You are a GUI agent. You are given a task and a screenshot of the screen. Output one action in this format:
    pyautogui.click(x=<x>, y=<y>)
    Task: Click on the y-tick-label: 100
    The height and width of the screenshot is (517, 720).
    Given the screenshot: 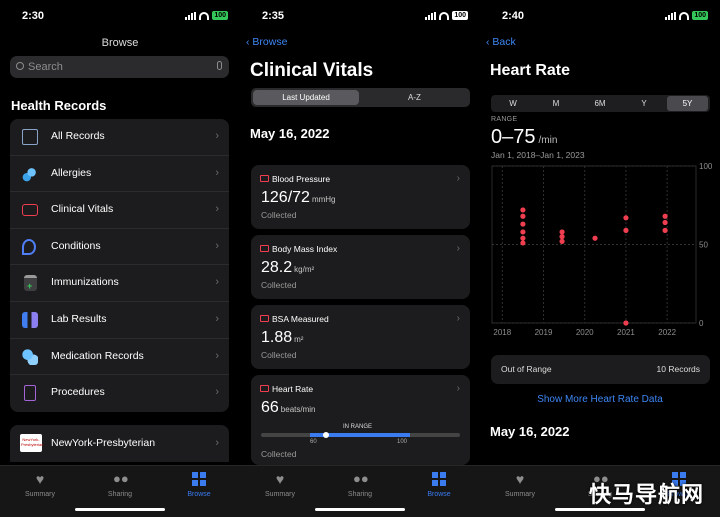 What is the action you would take?
    pyautogui.click(x=706, y=166)
    